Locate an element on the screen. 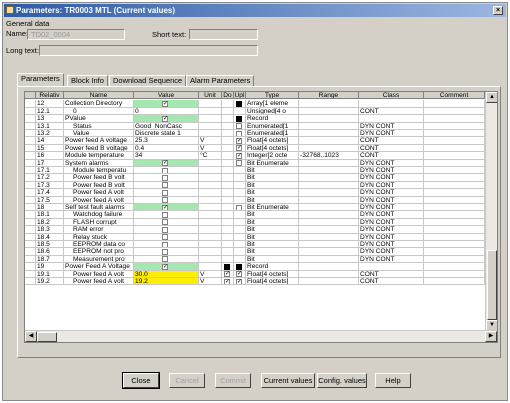 This screenshot has width=510, height=403. cell-value: 0 is located at coordinates (166, 111).